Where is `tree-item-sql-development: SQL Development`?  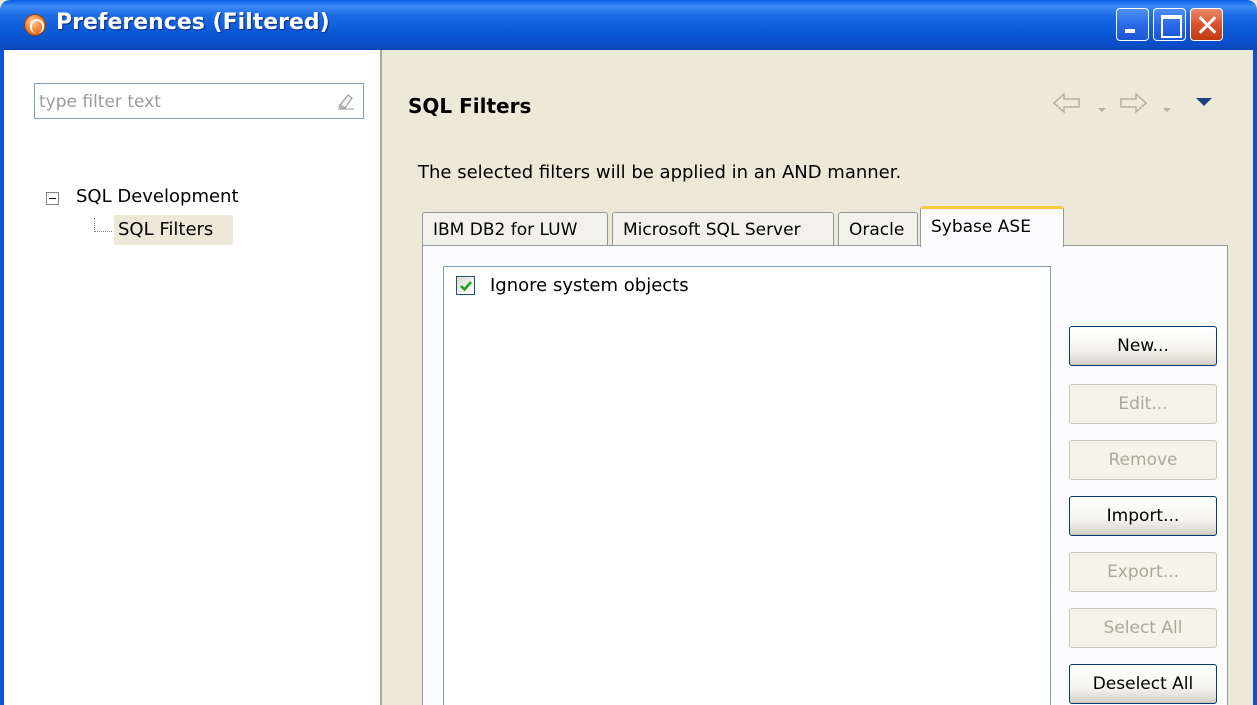
tree-item-sql-development: SQL Development is located at coordinates (157, 196).